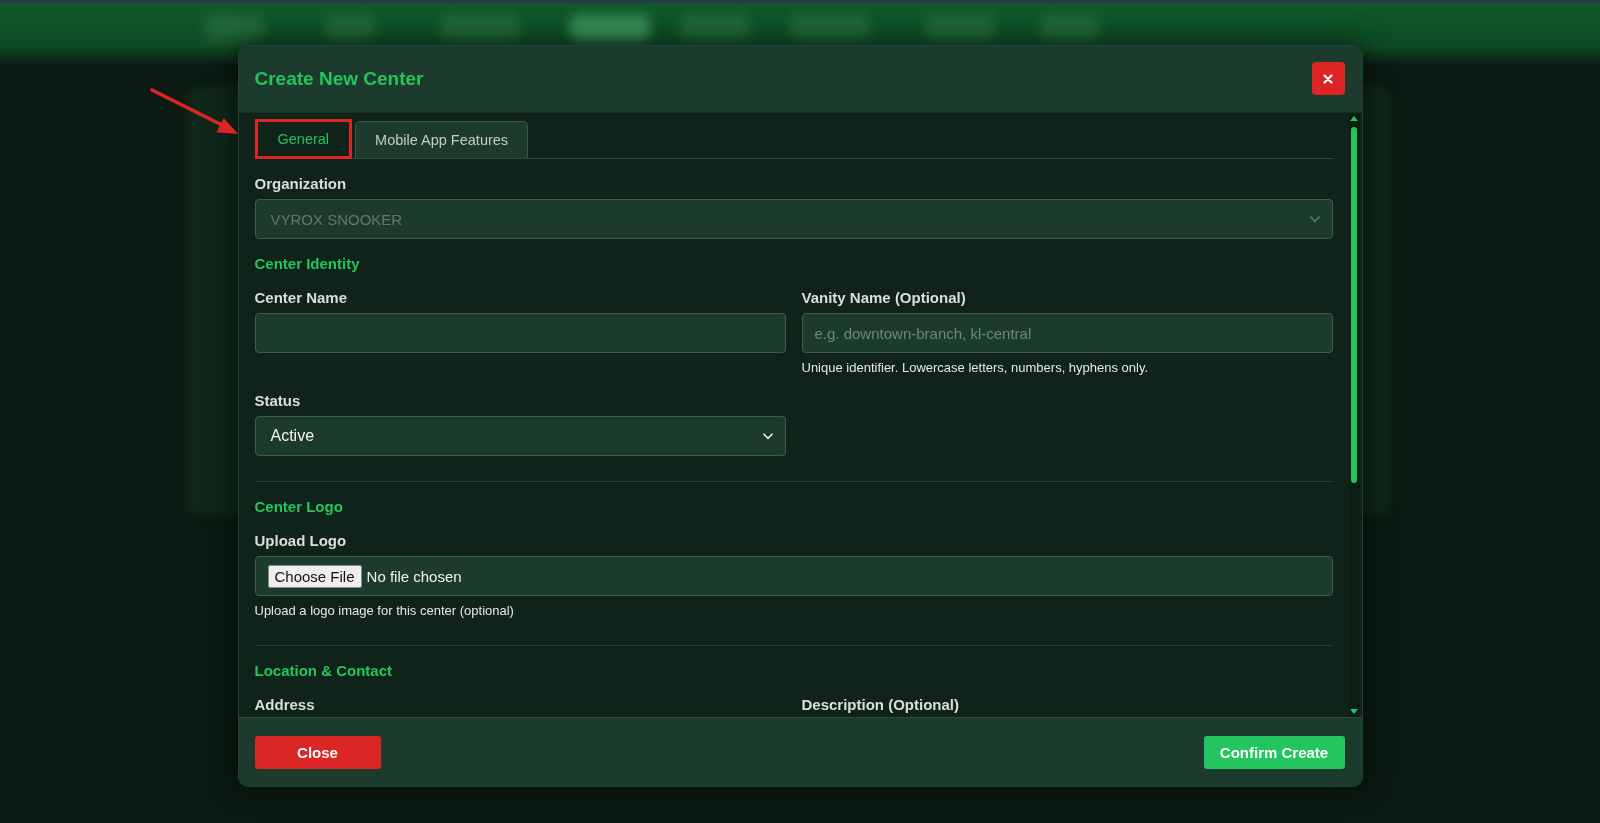 The width and height of the screenshot is (1600, 823). Describe the element at coordinates (307, 264) in the screenshot. I see `section-heading: Center Identity` at that location.